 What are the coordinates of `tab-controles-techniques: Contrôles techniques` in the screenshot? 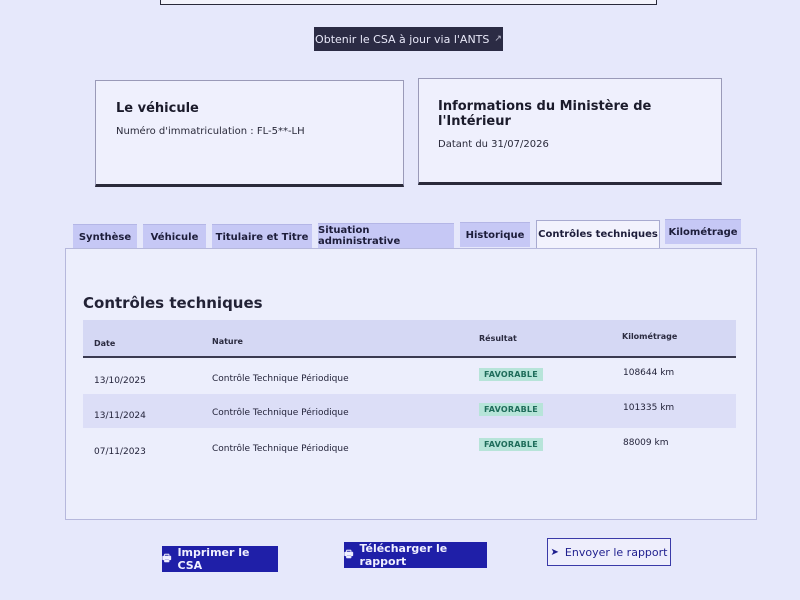 It's located at (598, 234).